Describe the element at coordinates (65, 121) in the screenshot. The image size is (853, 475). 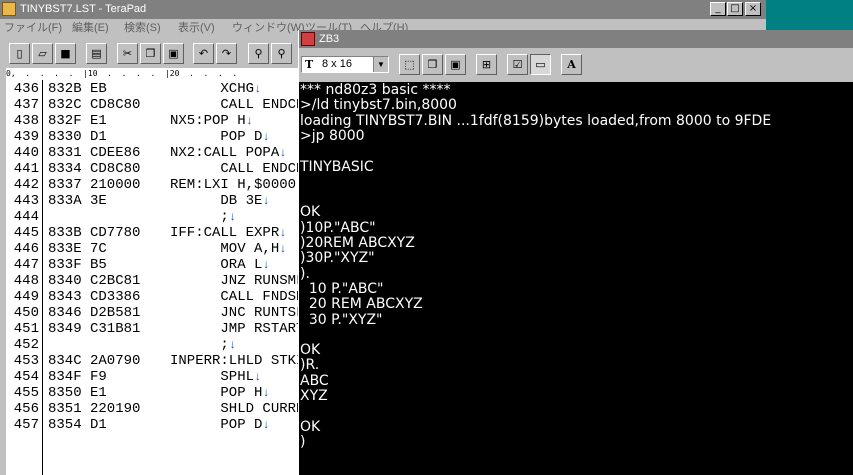
I see `address-cell: 832F` at that location.